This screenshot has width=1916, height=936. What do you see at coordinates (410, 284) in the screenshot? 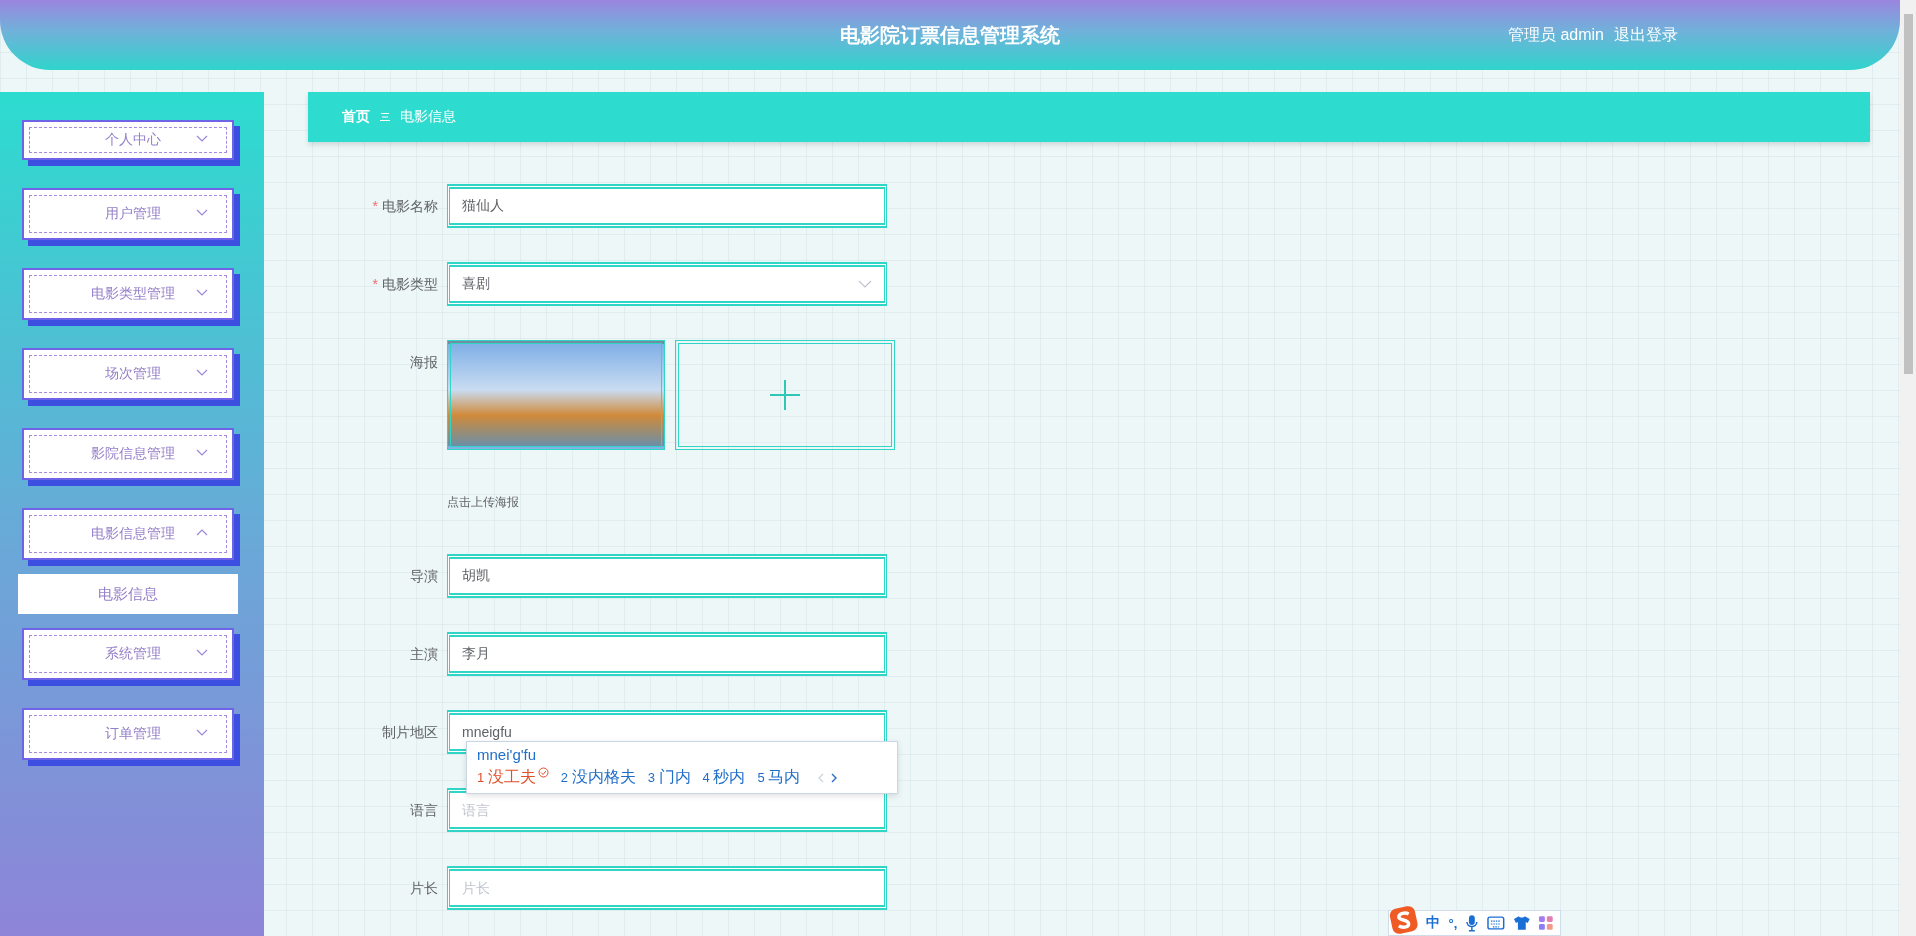
I see `field-label: 电影类型` at bounding box center [410, 284].